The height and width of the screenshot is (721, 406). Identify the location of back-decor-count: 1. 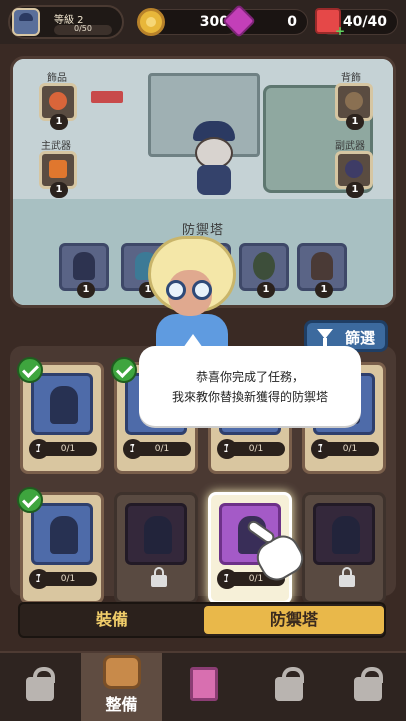
(355, 122).